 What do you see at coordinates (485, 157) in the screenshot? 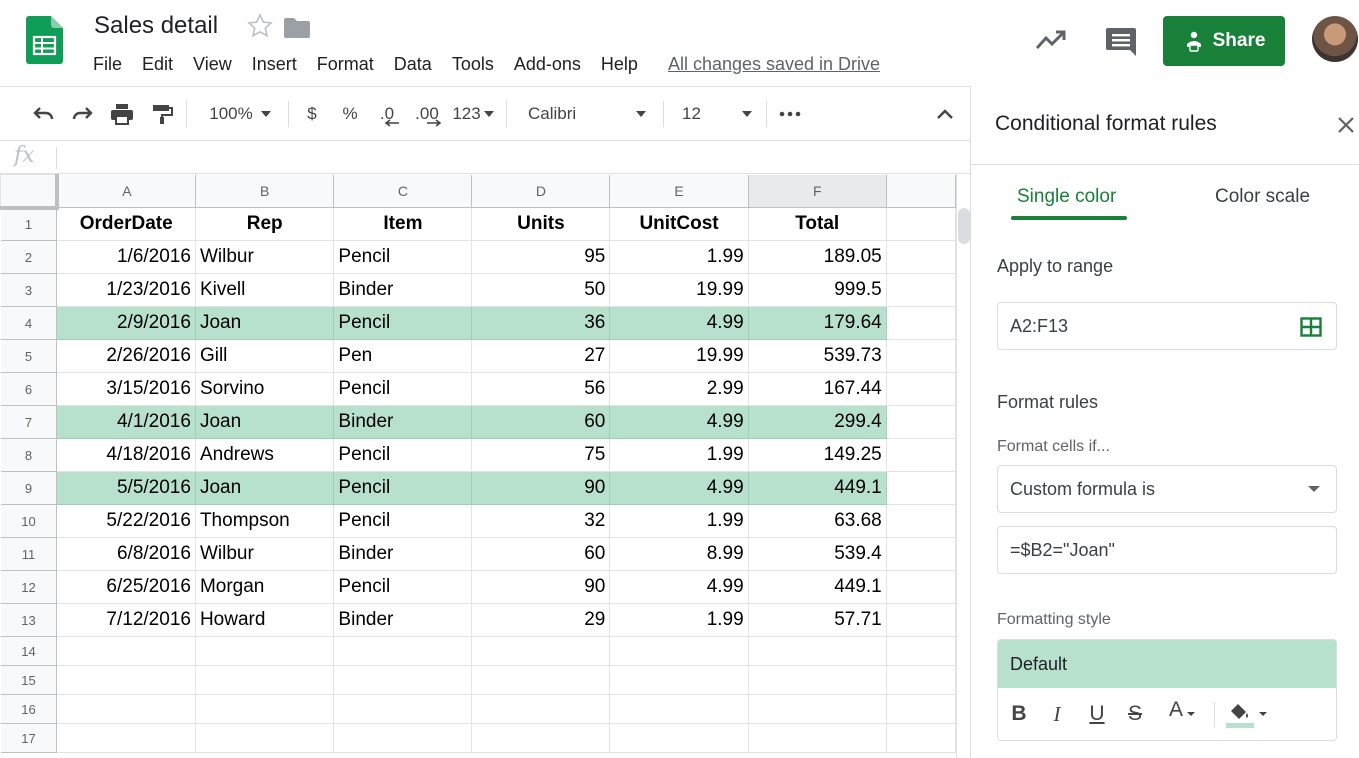
I see `formula-bar: fx` at bounding box center [485, 157].